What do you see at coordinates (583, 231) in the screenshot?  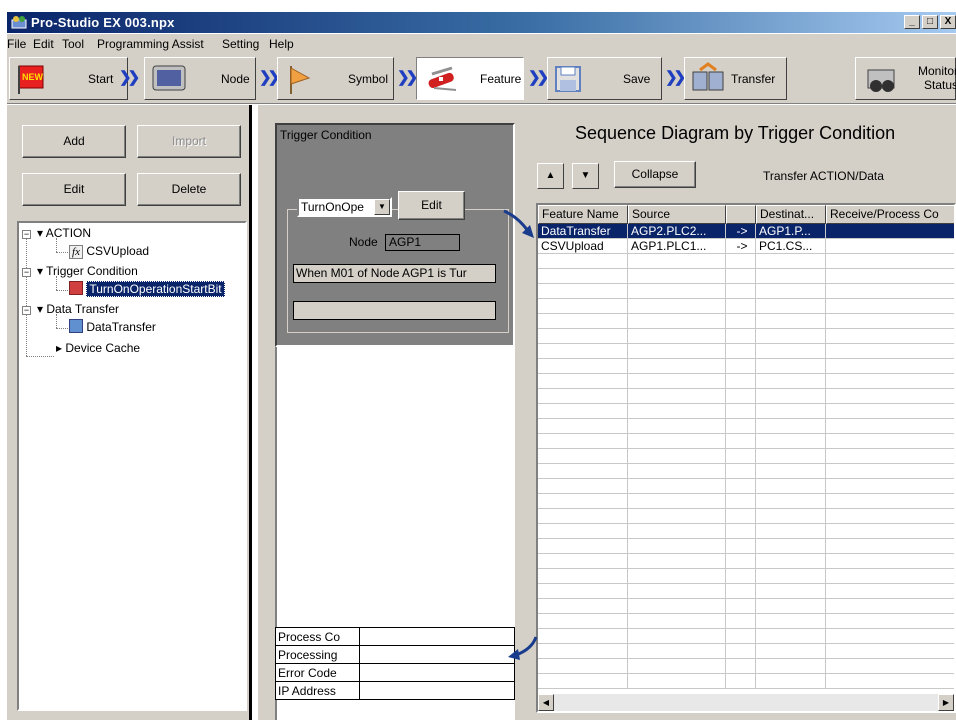 I see `cell-feature-name: DataTransfer` at bounding box center [583, 231].